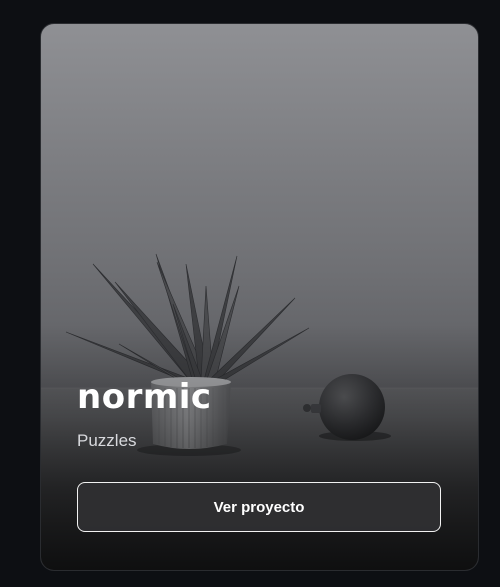 This screenshot has width=500, height=587. What do you see at coordinates (107, 440) in the screenshot?
I see `project-category: Puzzles` at bounding box center [107, 440].